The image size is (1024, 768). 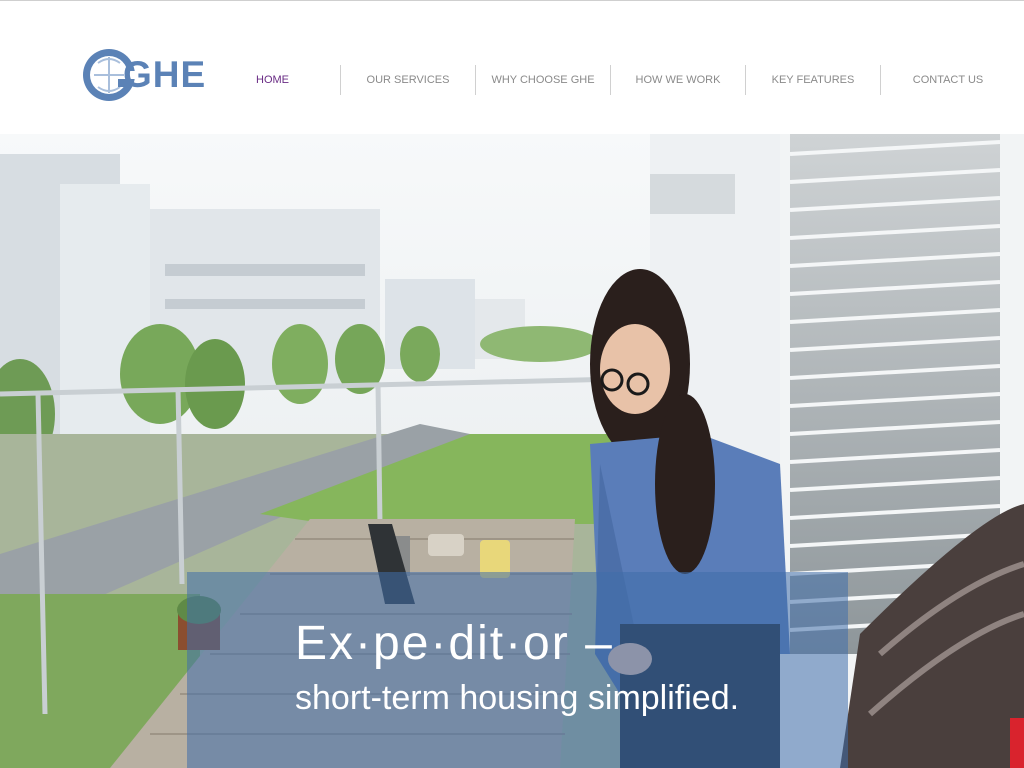 What do you see at coordinates (542, 80) in the screenshot?
I see `nav-why-choose-ghe: WHY CHOOSE GHE` at bounding box center [542, 80].